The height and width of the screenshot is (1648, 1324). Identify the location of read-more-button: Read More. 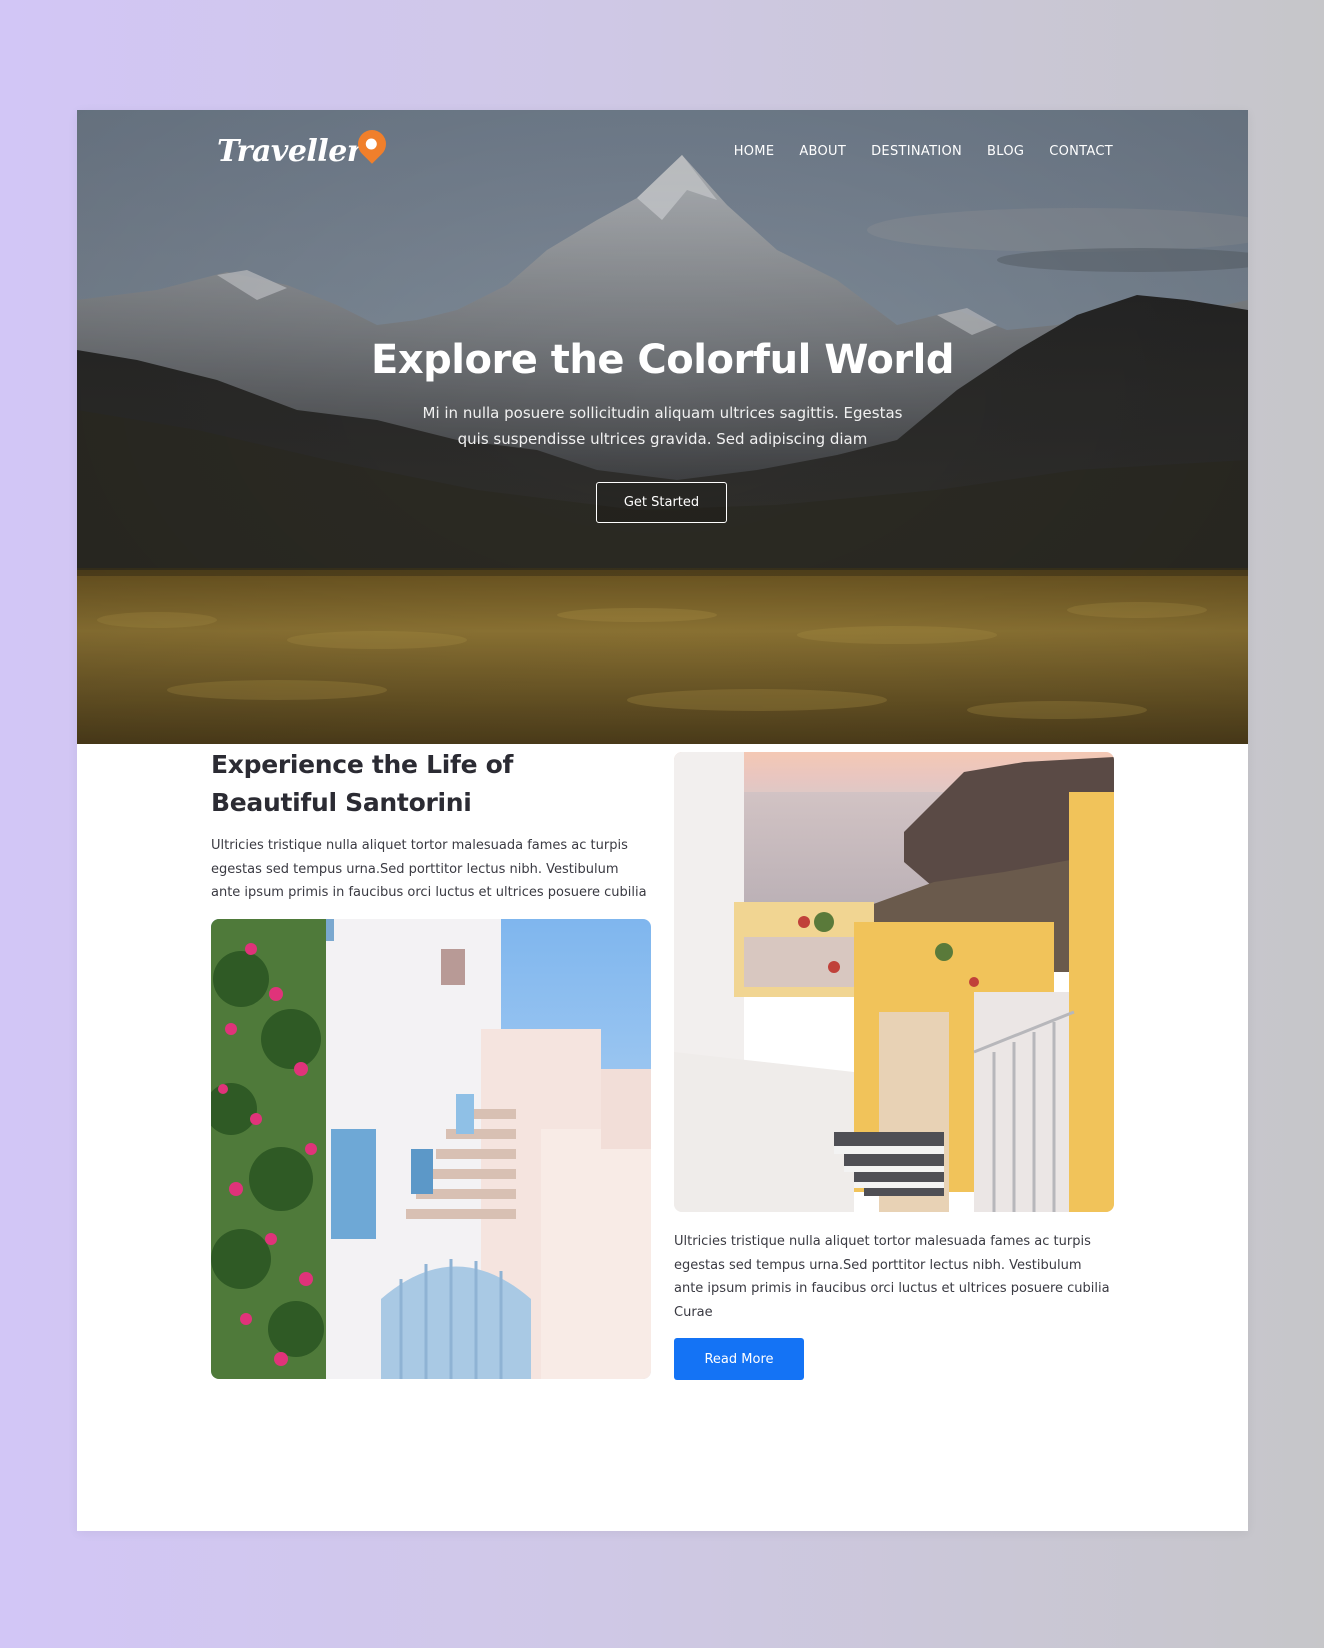
(739, 1359).